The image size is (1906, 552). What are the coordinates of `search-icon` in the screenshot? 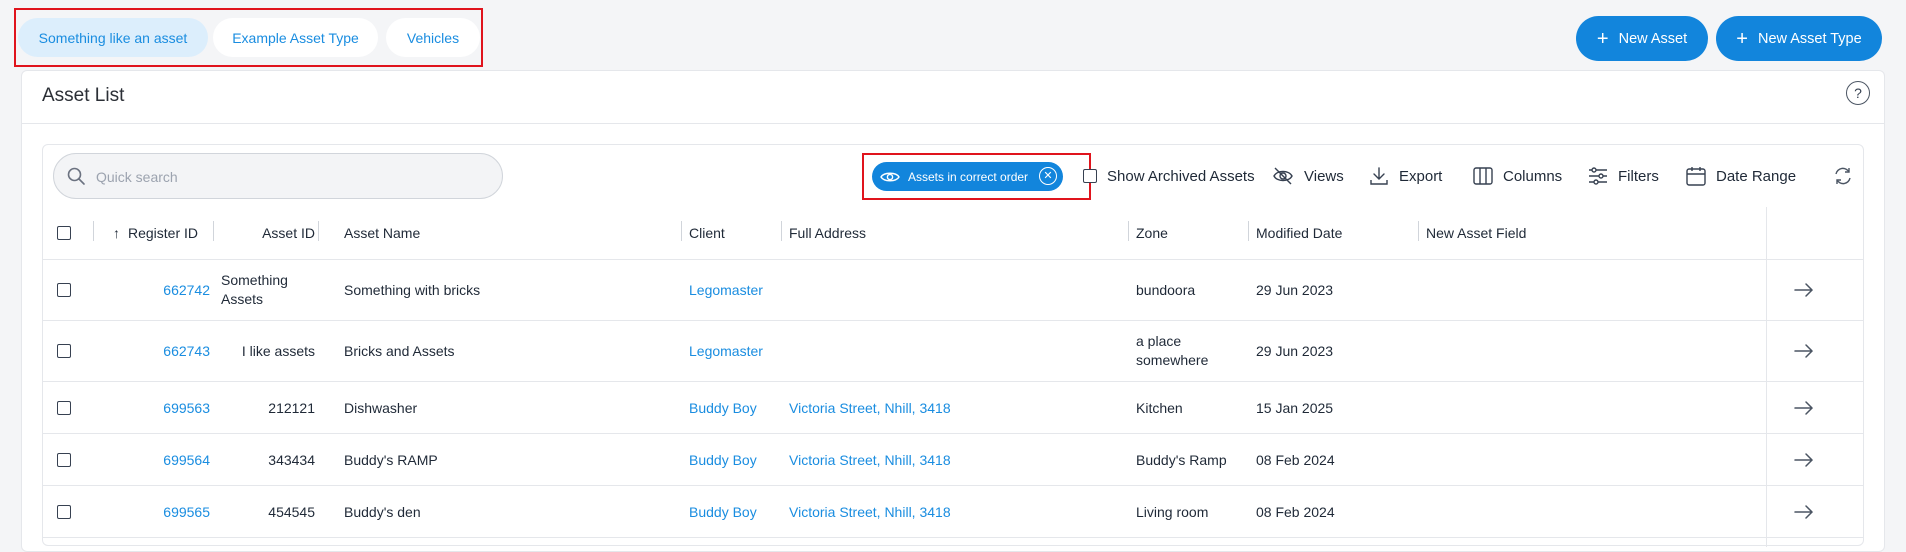 It's located at (76, 176).